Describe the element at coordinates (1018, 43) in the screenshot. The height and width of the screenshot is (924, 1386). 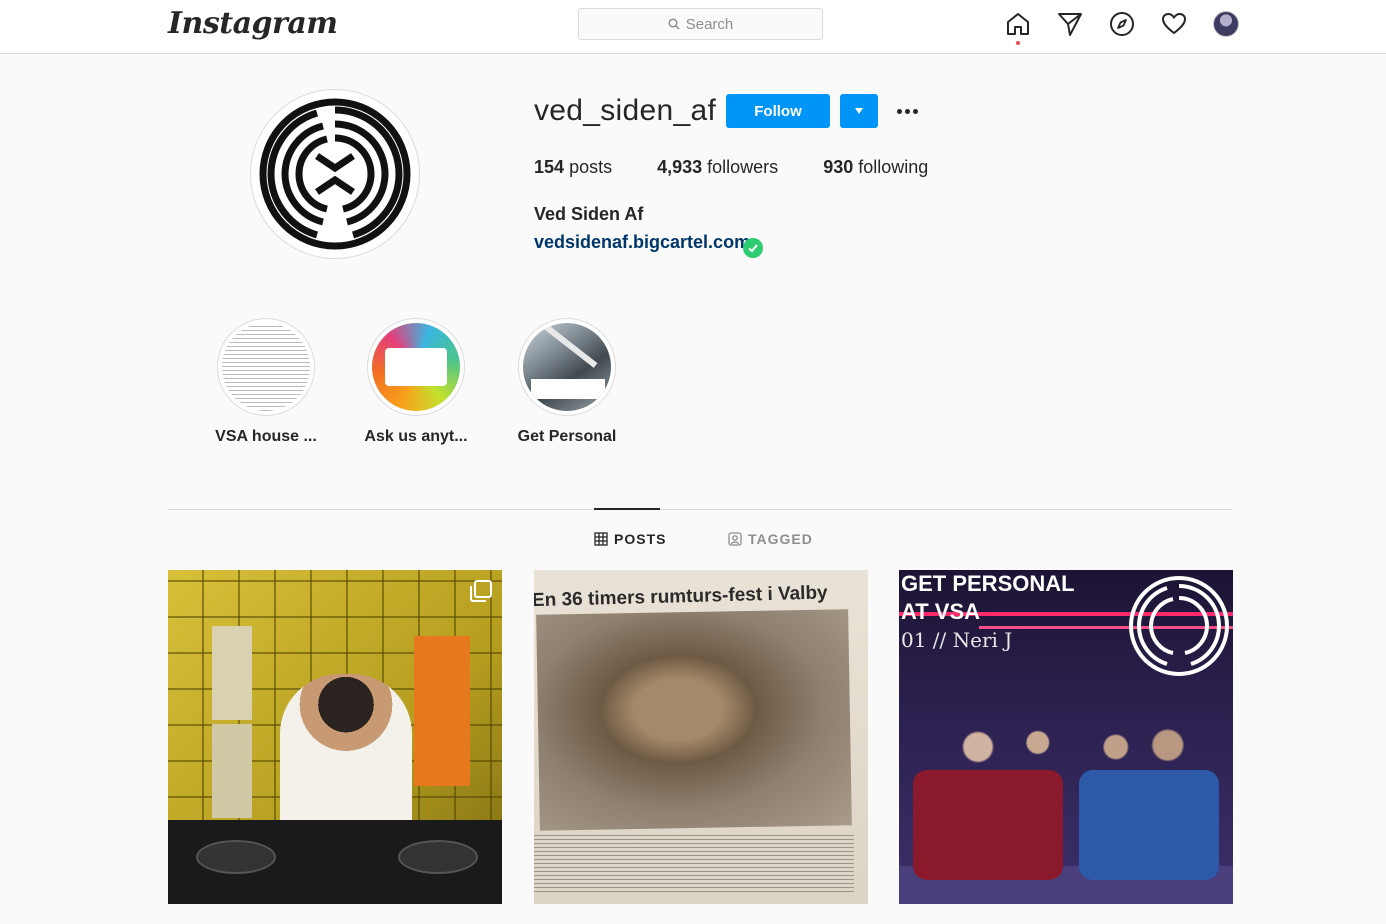
I see `notification-dot` at that location.